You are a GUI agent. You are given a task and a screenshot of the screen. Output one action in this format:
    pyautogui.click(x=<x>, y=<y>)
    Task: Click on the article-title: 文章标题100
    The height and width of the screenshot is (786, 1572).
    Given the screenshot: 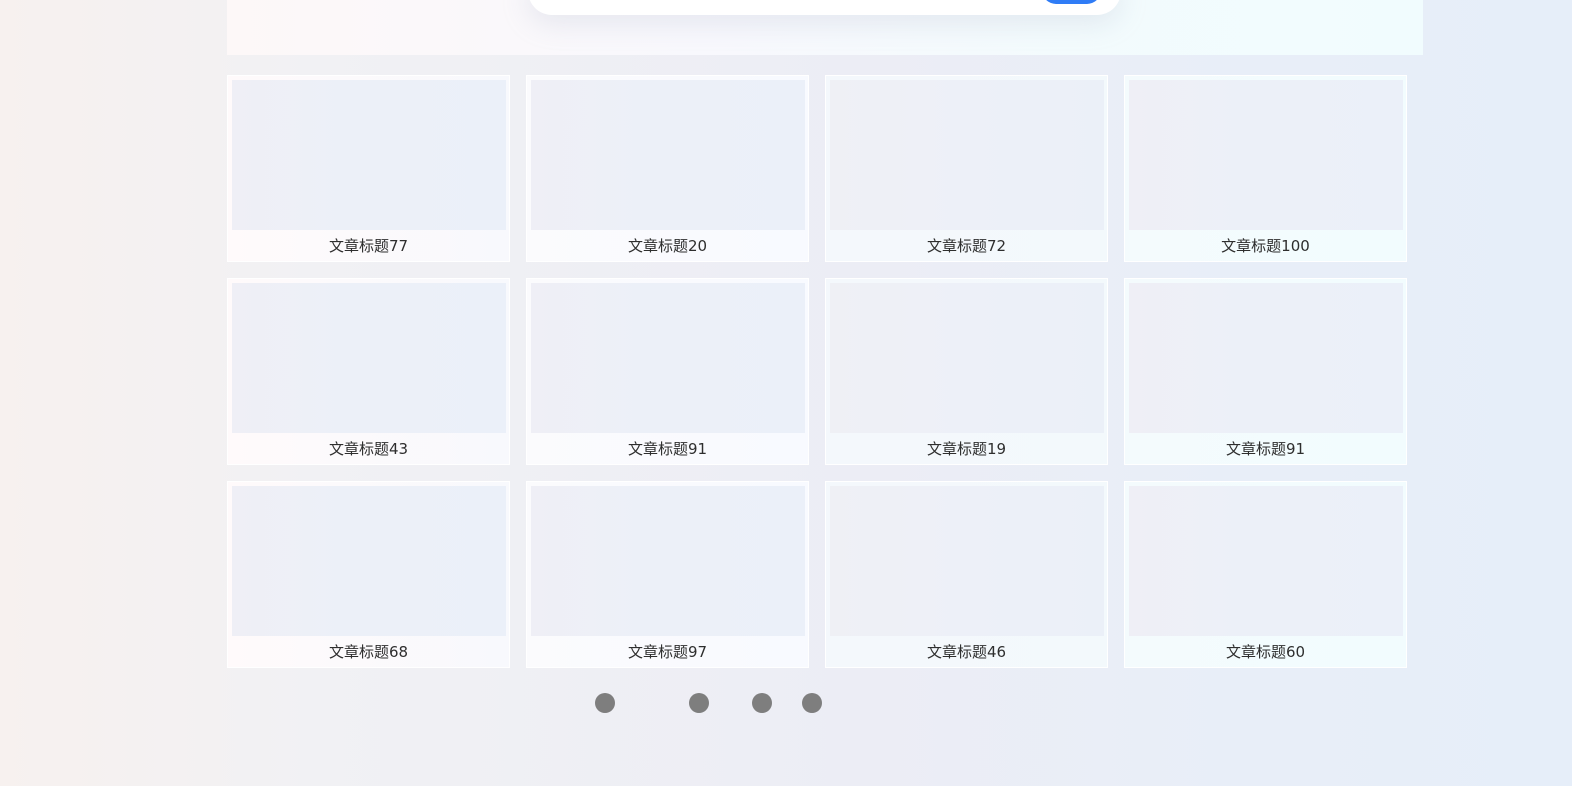 What is the action you would take?
    pyautogui.click(x=1265, y=246)
    